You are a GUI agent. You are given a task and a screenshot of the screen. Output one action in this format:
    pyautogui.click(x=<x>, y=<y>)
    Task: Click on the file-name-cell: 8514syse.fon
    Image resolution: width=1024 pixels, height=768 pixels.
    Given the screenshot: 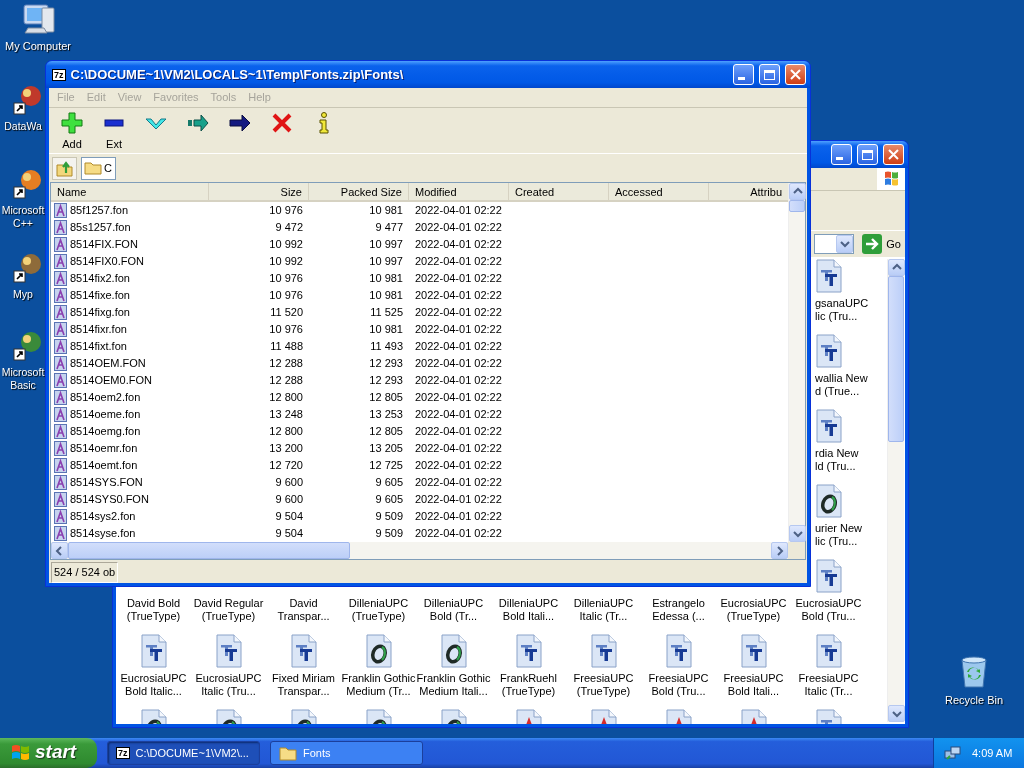 What is the action you would take?
    pyautogui.click(x=130, y=533)
    